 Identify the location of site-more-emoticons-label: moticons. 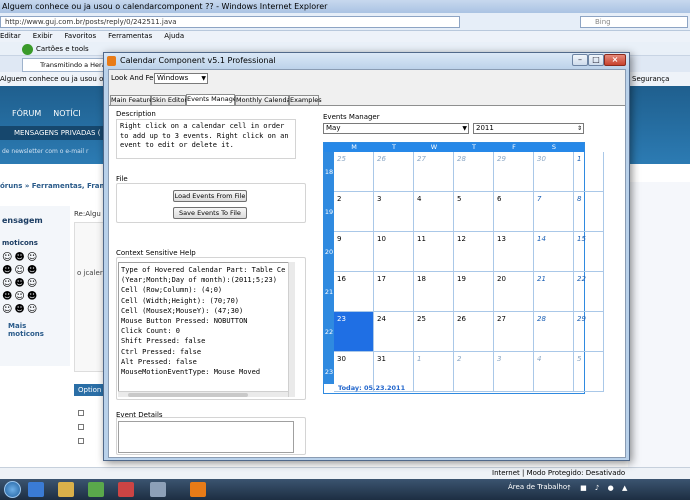
(26, 334).